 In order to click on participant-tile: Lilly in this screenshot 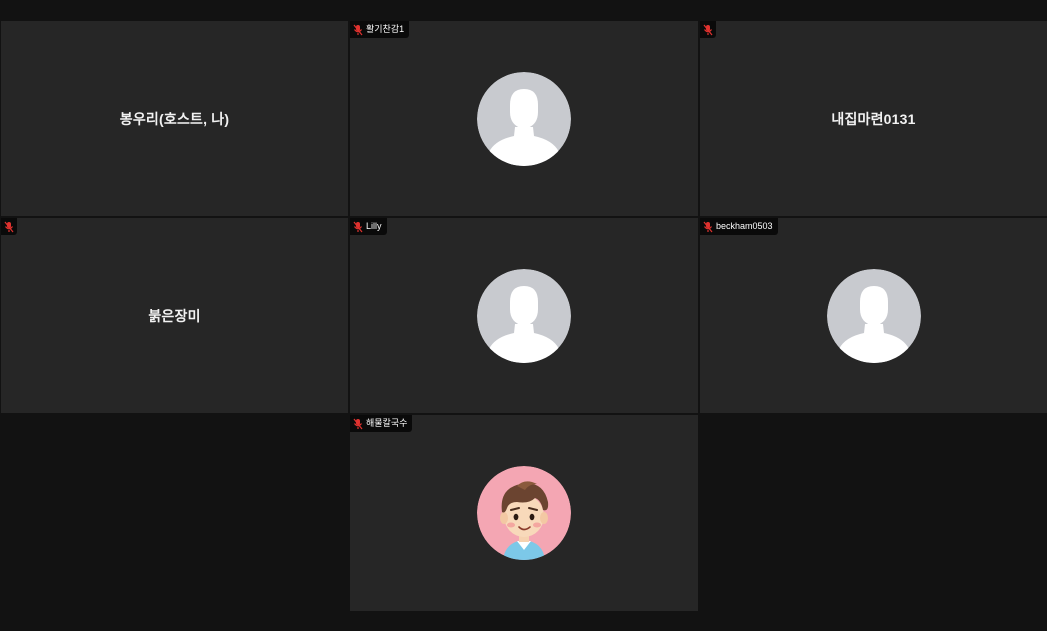, I will do `click(524, 315)`.